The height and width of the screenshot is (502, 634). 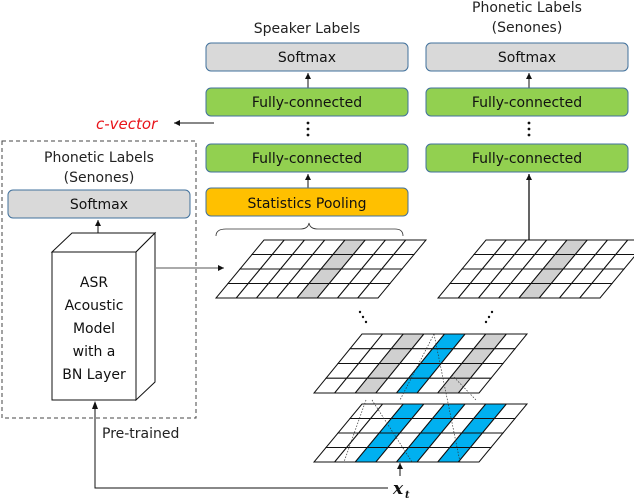 What do you see at coordinates (99, 178) in the screenshot?
I see `pretrained-phonetic-subtitle: (Senones)` at bounding box center [99, 178].